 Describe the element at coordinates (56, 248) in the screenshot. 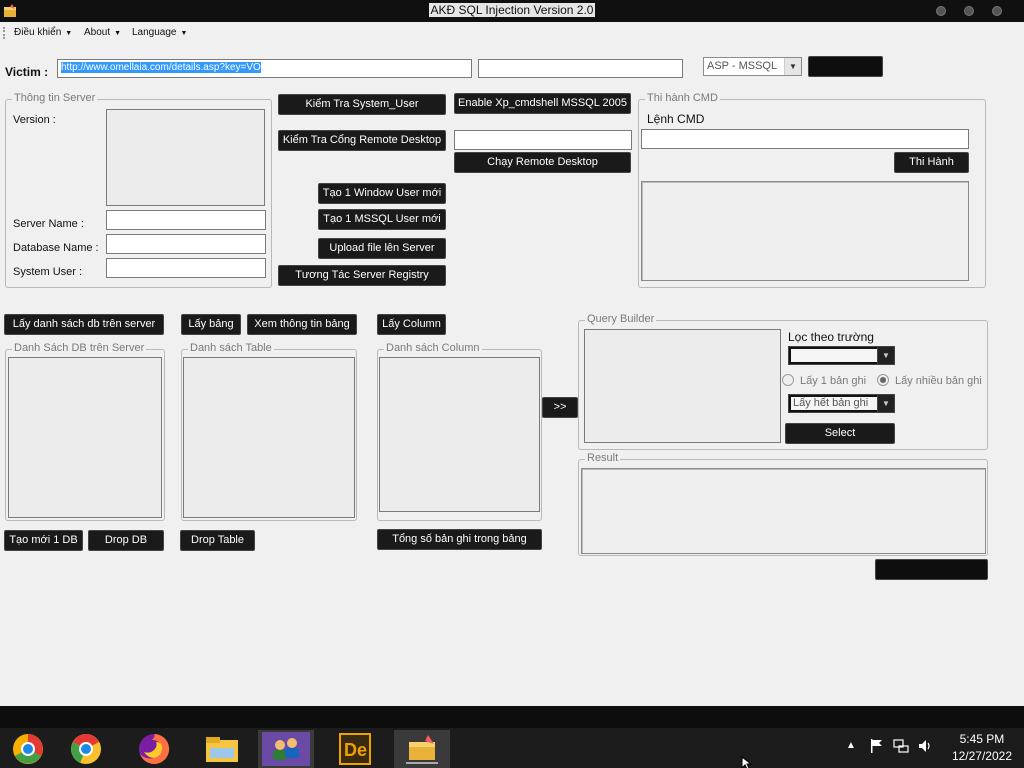

I see `database-name-label: Database Name :` at that location.